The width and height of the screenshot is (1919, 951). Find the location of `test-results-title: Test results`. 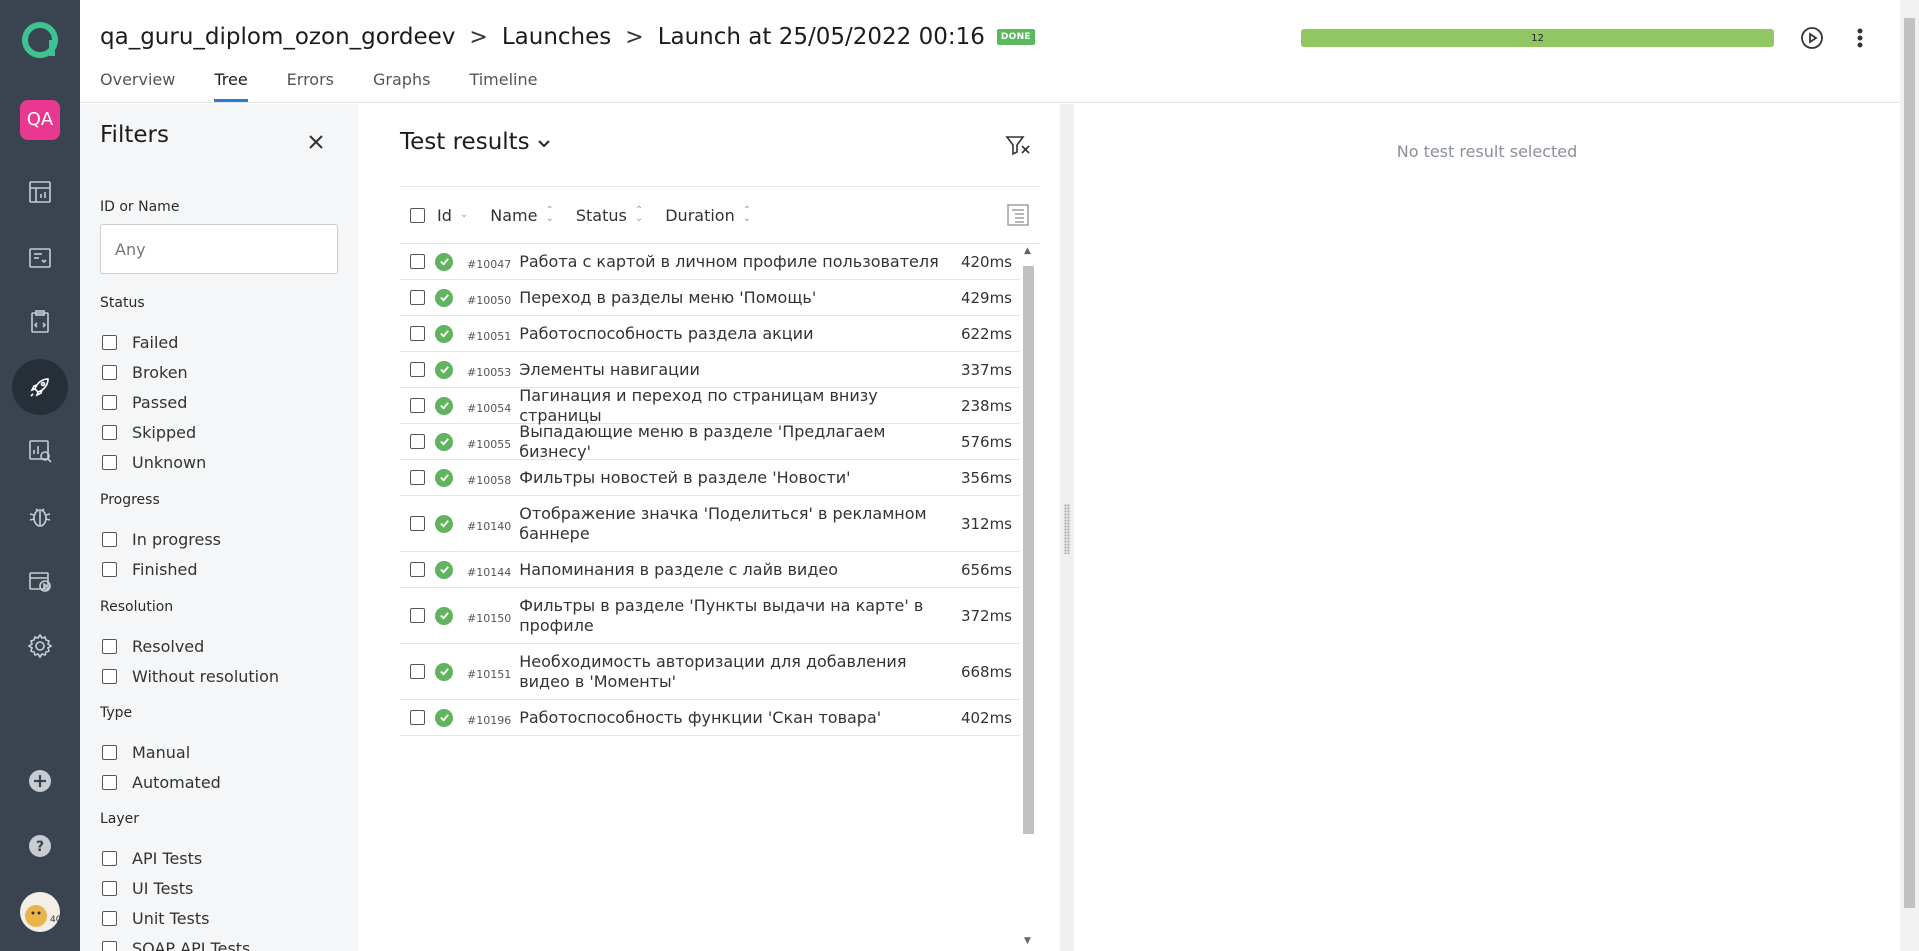

test-results-title: Test results is located at coordinates (475, 142).